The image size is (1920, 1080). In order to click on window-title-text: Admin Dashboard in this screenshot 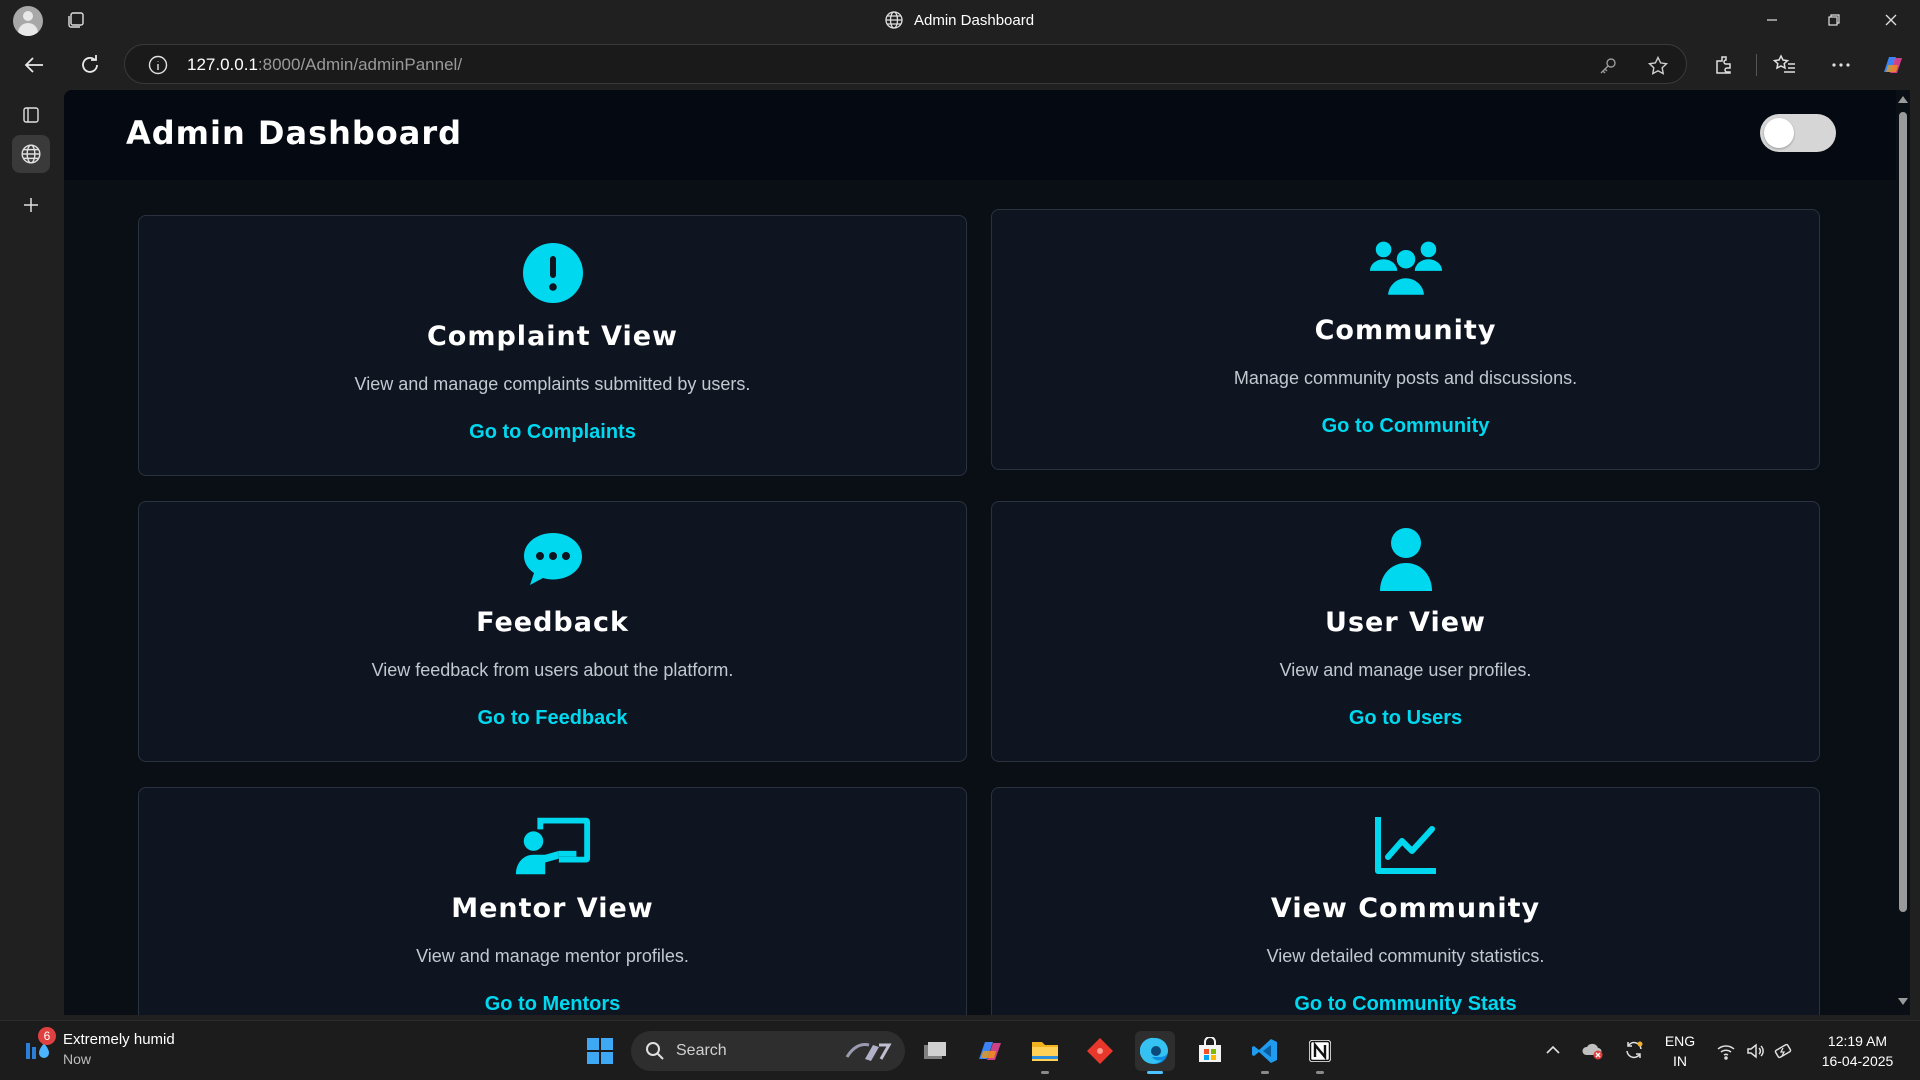, I will do `click(974, 20)`.